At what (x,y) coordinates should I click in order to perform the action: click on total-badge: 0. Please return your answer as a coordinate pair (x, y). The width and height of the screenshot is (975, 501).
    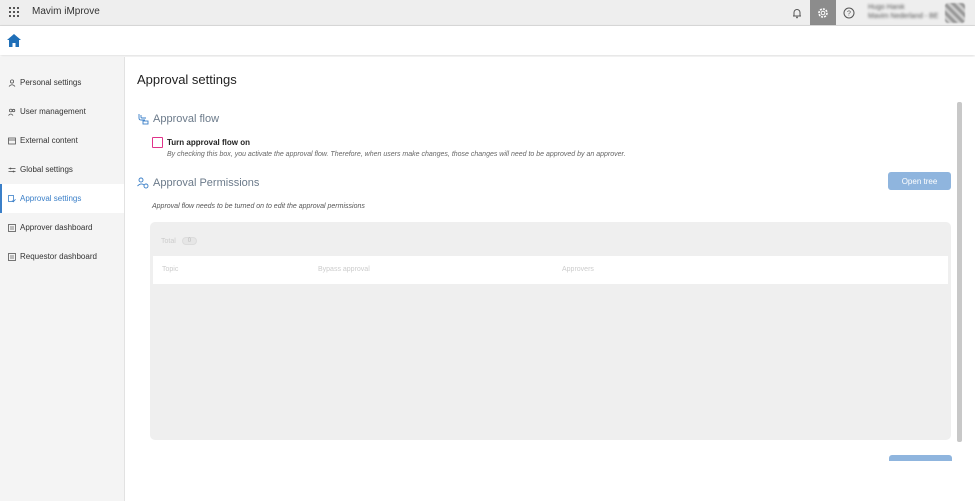
    Looking at the image, I should click on (189, 241).